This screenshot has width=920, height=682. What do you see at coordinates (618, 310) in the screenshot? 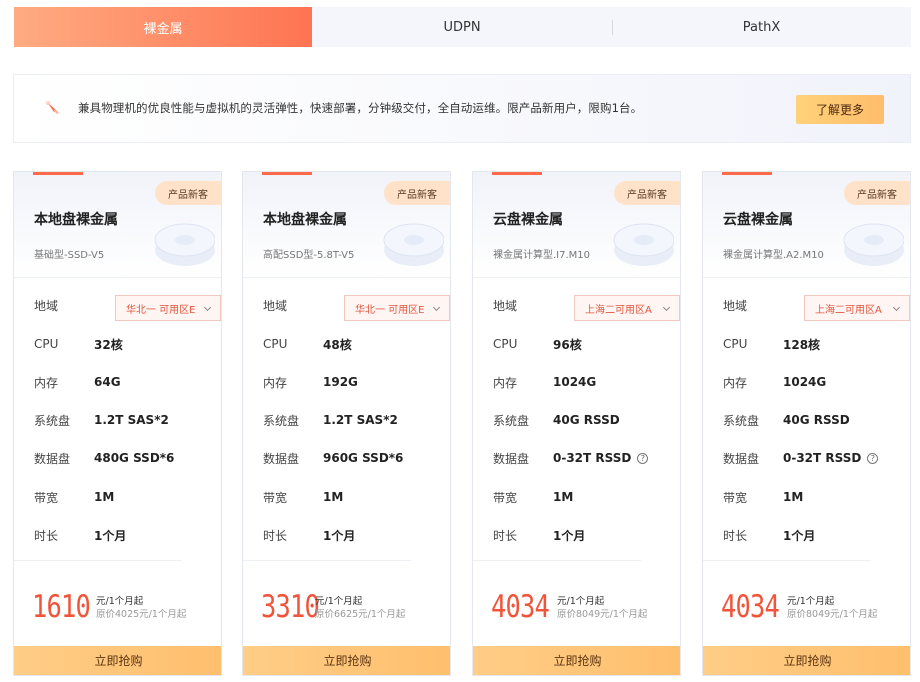
I see `region-value: 上海二可用区A` at bounding box center [618, 310].